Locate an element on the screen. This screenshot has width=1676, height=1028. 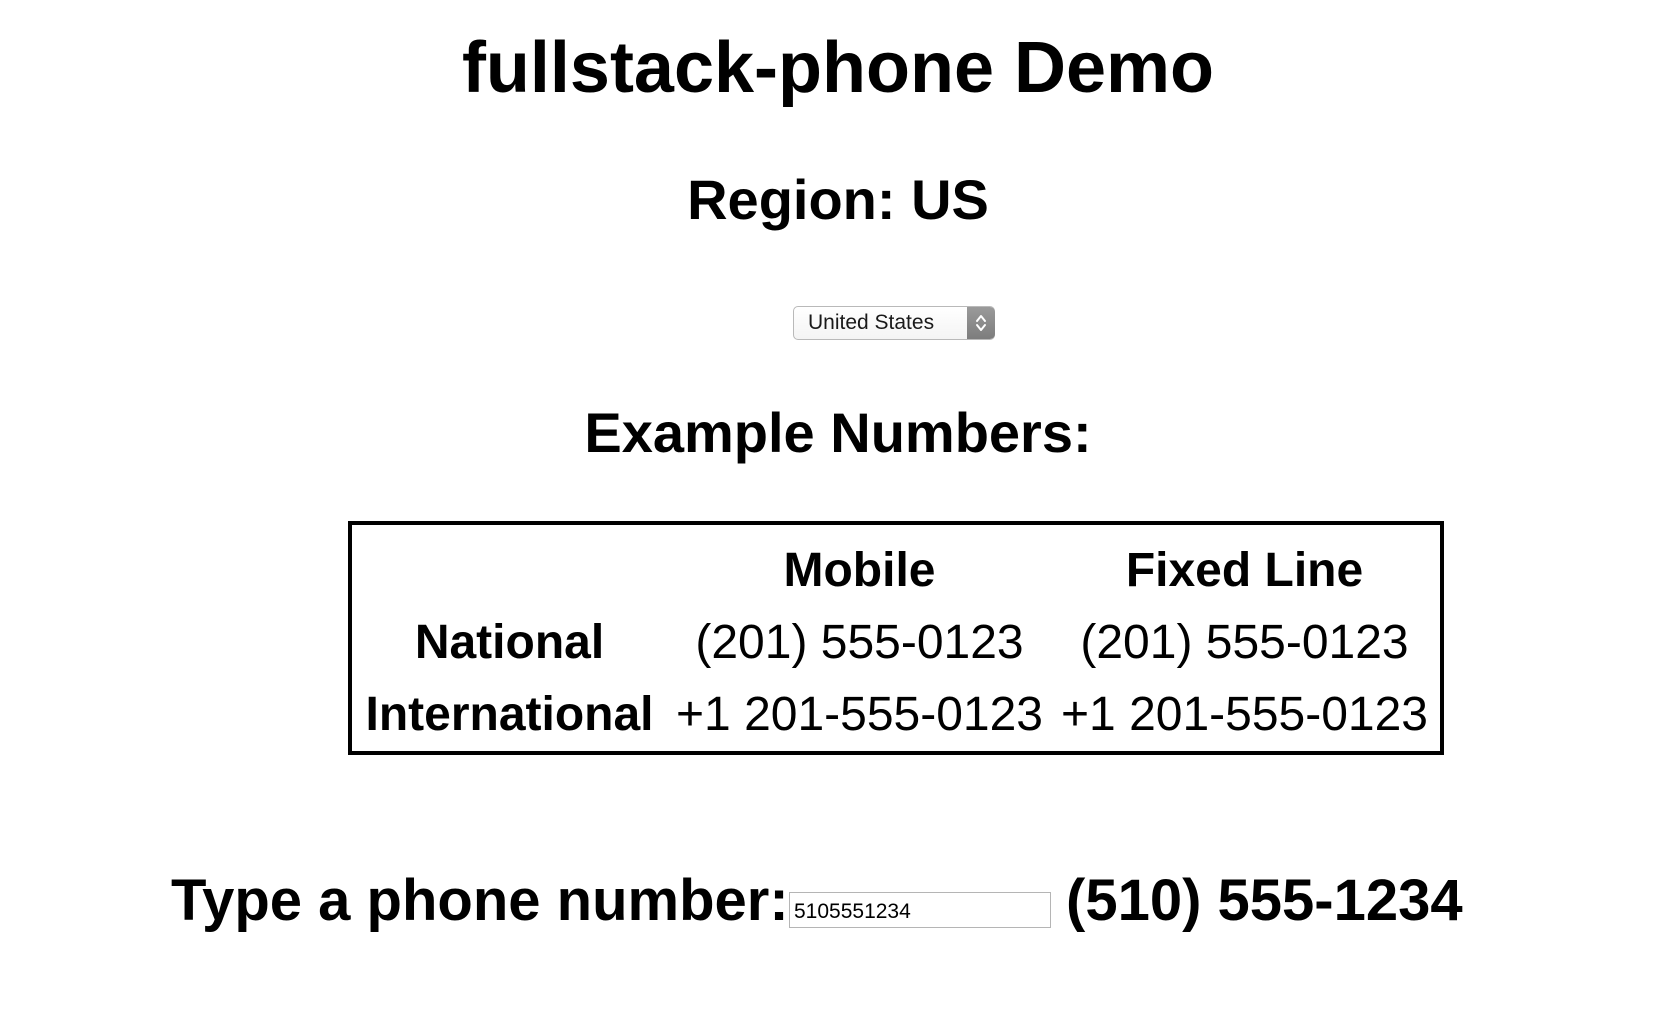
row-label-international: International is located at coordinates (509, 714).